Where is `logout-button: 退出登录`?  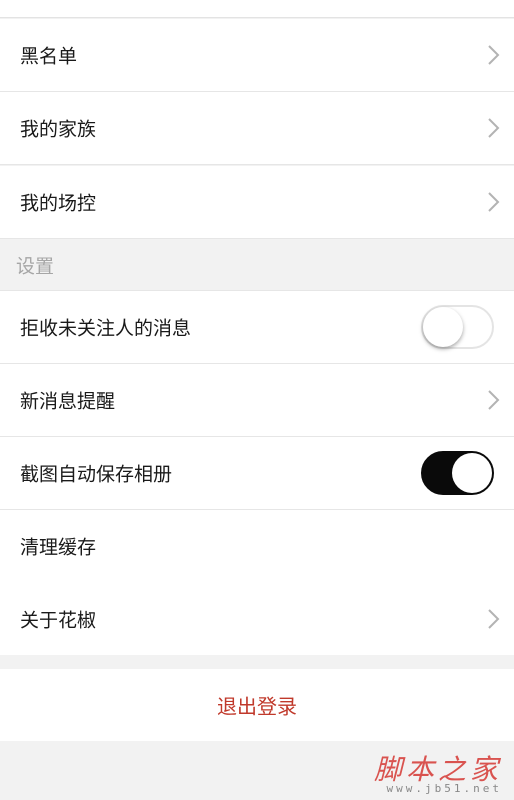 logout-button: 退出登录 is located at coordinates (257, 705).